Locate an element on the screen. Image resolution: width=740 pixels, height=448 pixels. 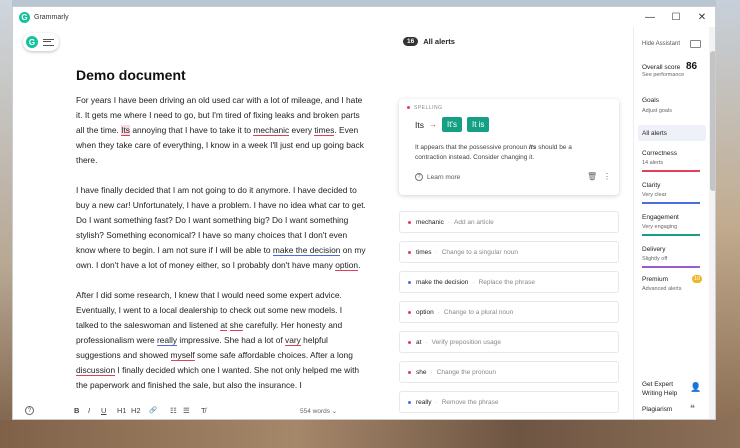
category-name: Correctness is located at coordinates (660, 153).